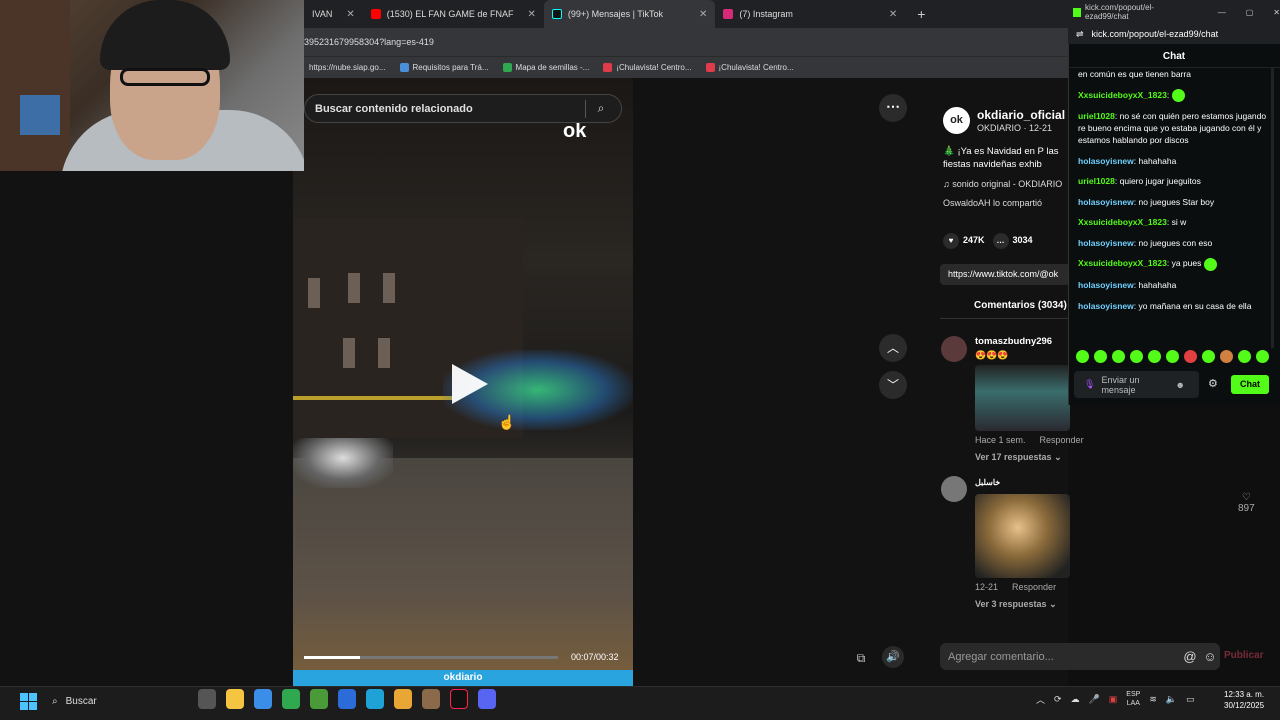 The width and height of the screenshot is (1280, 720). I want to click on browser-tab: IVAN ✕, so click(333, 14).